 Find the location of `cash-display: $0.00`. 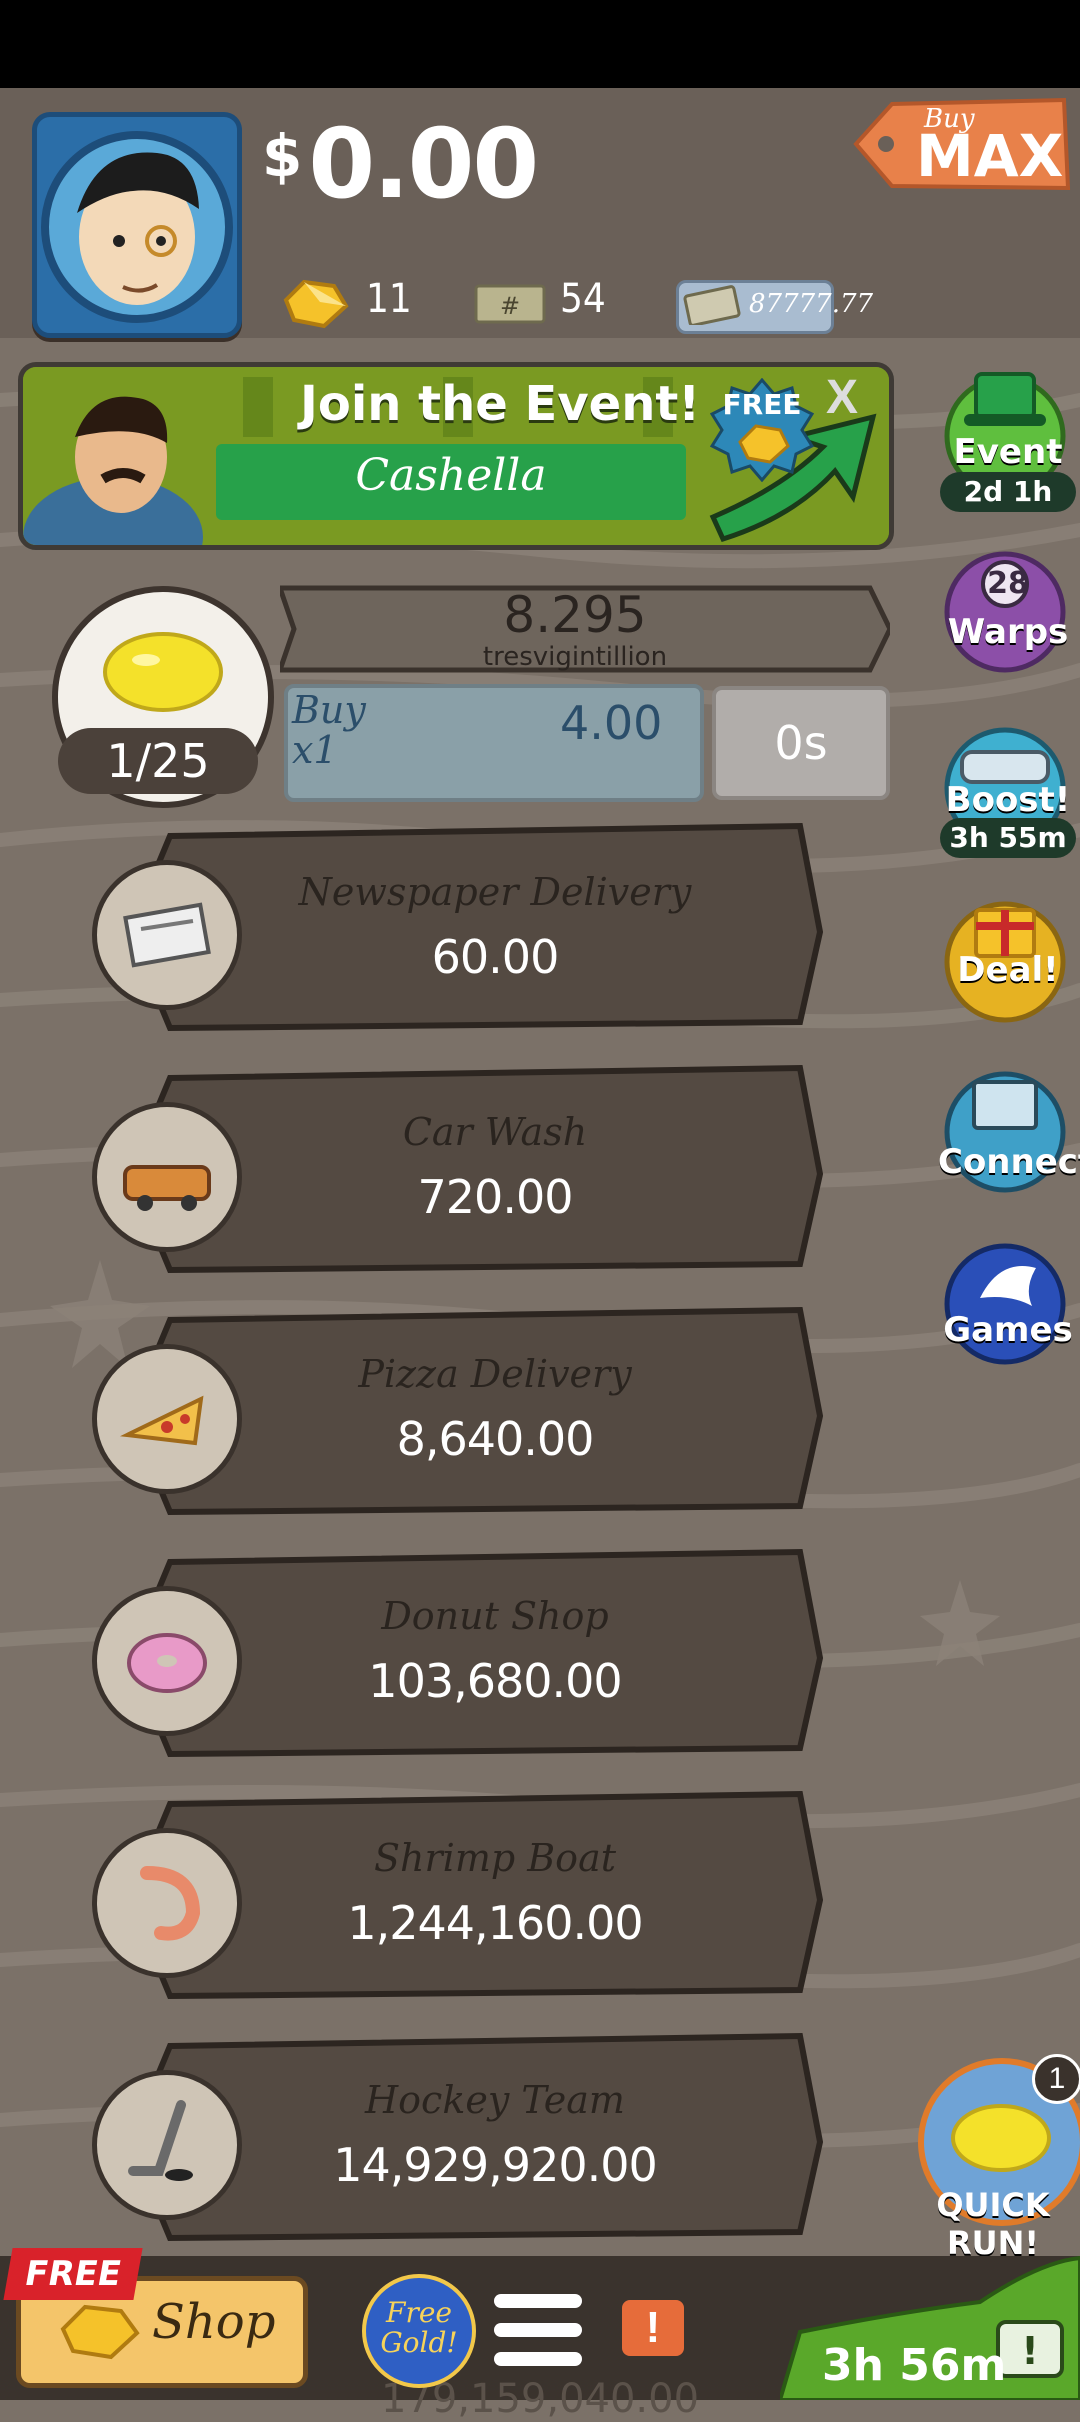

cash-display: $0.00 is located at coordinates (400, 164).